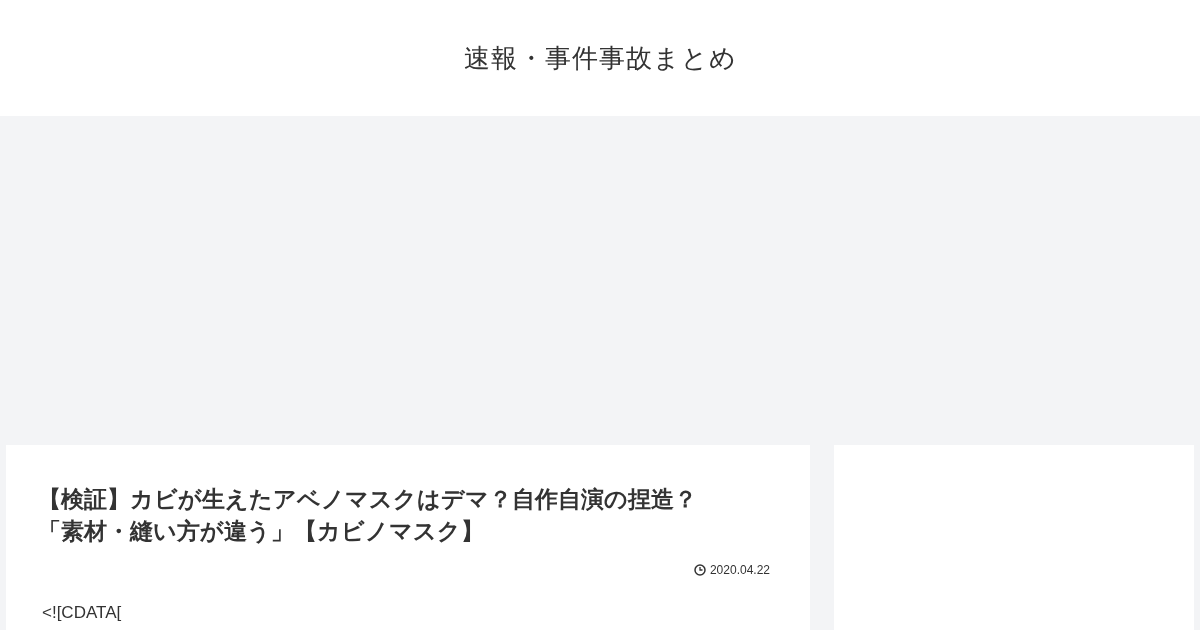 Image resolution: width=1200 pixels, height=630 pixels. What do you see at coordinates (739, 570) in the screenshot?
I see `post-date: 2020.04.22` at bounding box center [739, 570].